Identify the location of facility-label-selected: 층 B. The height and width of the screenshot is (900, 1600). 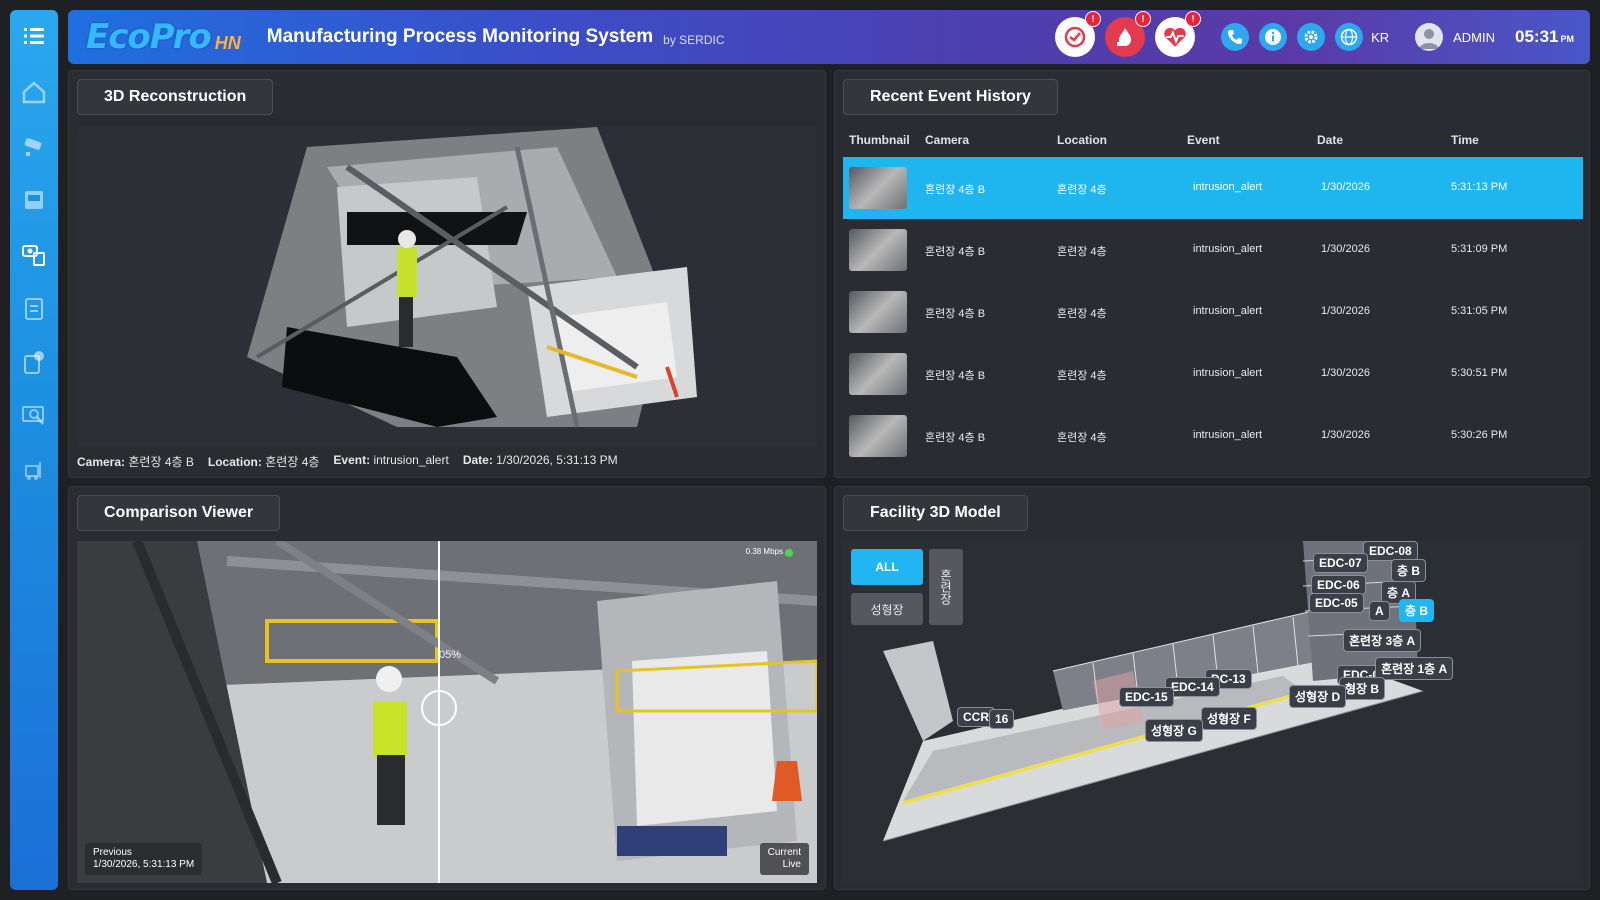
(1417, 610).